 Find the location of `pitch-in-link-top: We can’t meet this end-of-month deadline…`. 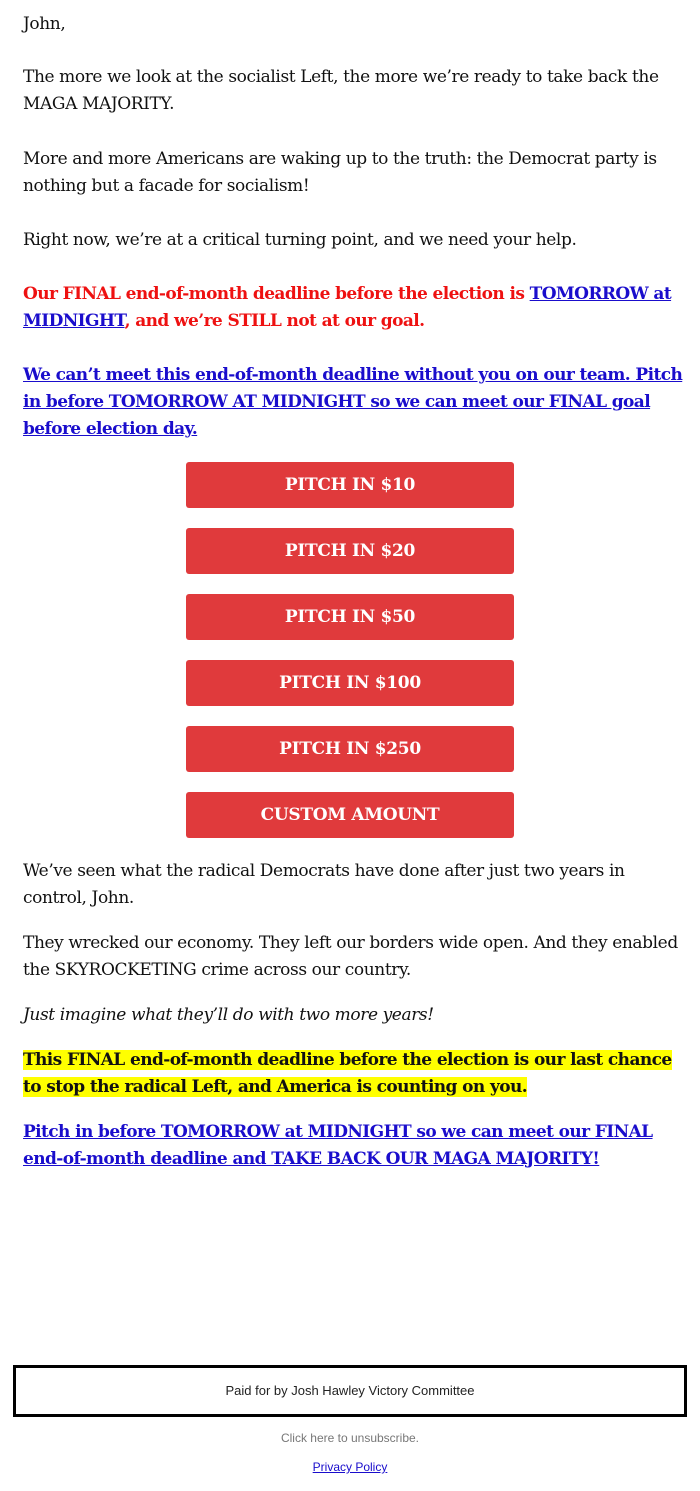

pitch-in-link-top: We can’t meet this end-of-month deadline… is located at coordinates (353, 402).